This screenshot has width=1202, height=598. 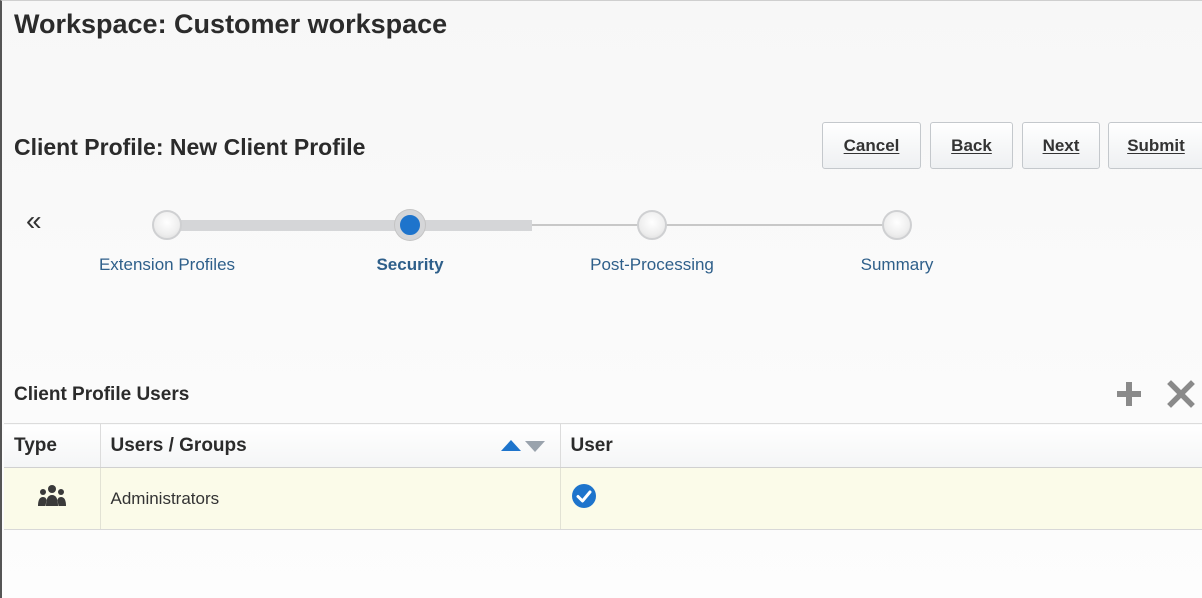 What do you see at coordinates (167, 265) in the screenshot?
I see `train-label-extension-profiles: Extension Profiles` at bounding box center [167, 265].